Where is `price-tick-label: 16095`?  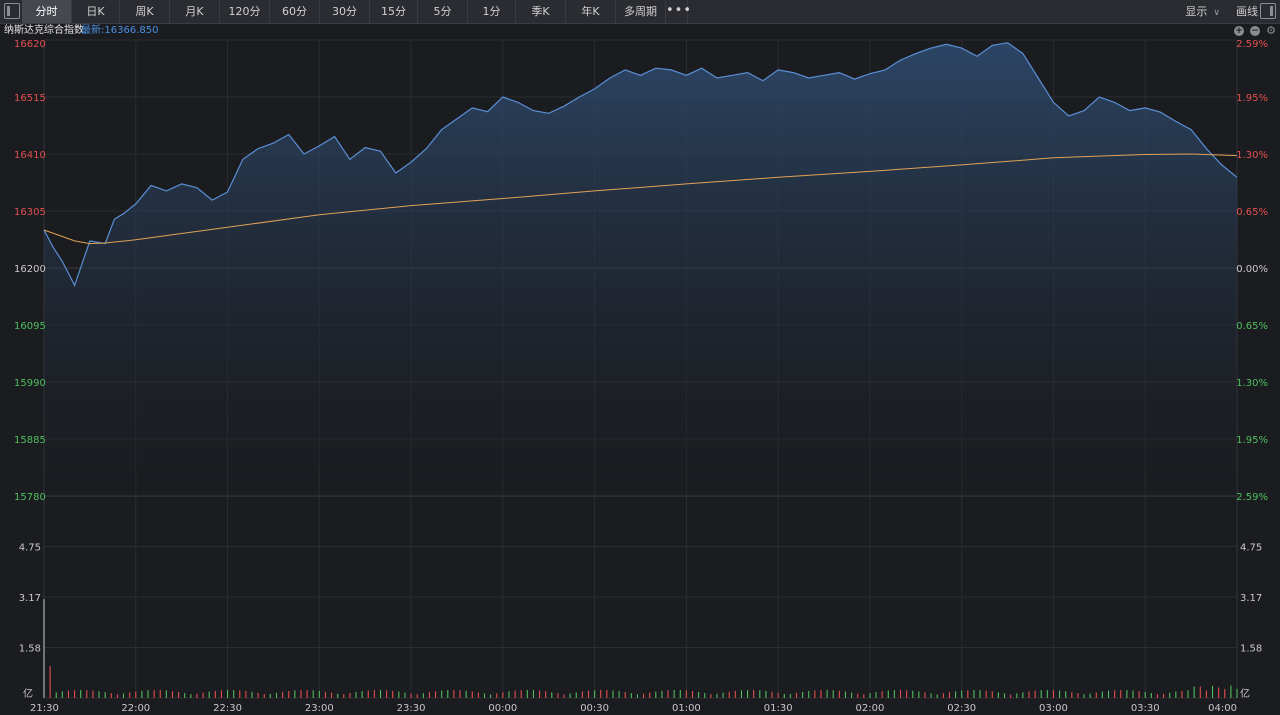
price-tick-label: 16095 is located at coordinates (30, 326).